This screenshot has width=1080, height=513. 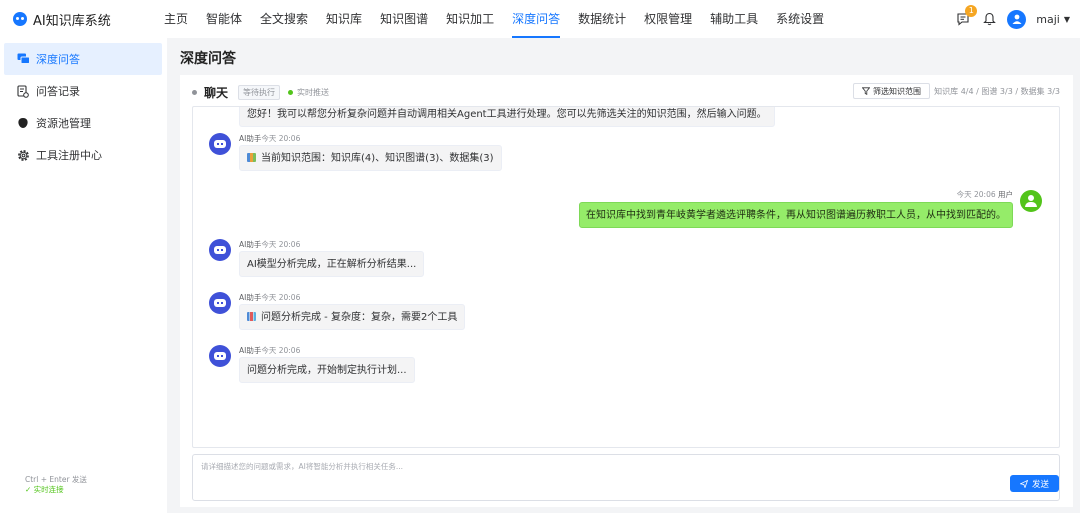 I want to click on messages-button: 1, so click(x=966, y=16).